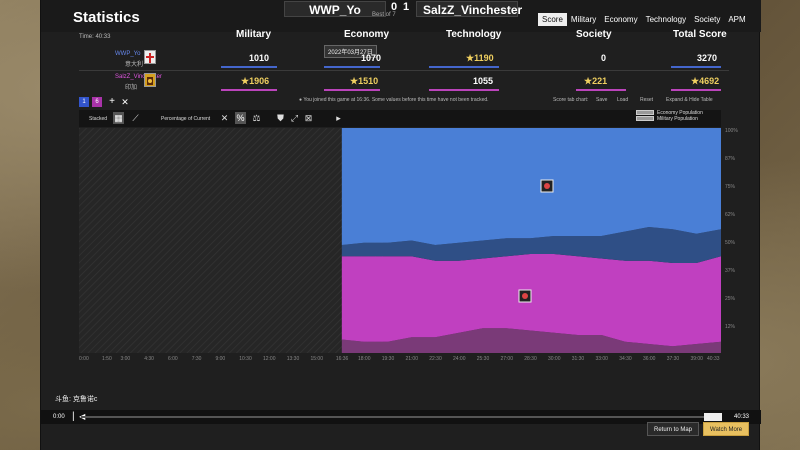 This screenshot has height=450, width=800. Describe the element at coordinates (552, 19) in the screenshot. I see `tab-score: Score` at that location.